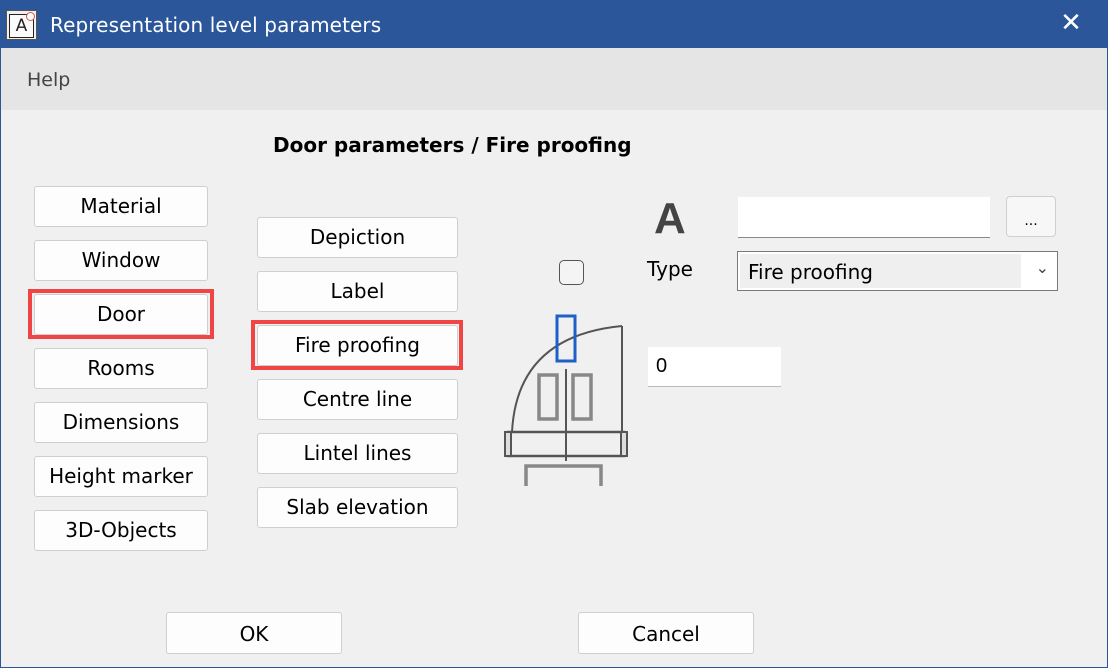 This screenshot has height=668, width=1108. Describe the element at coordinates (670, 218) in the screenshot. I see `font-style-icon: A` at that location.